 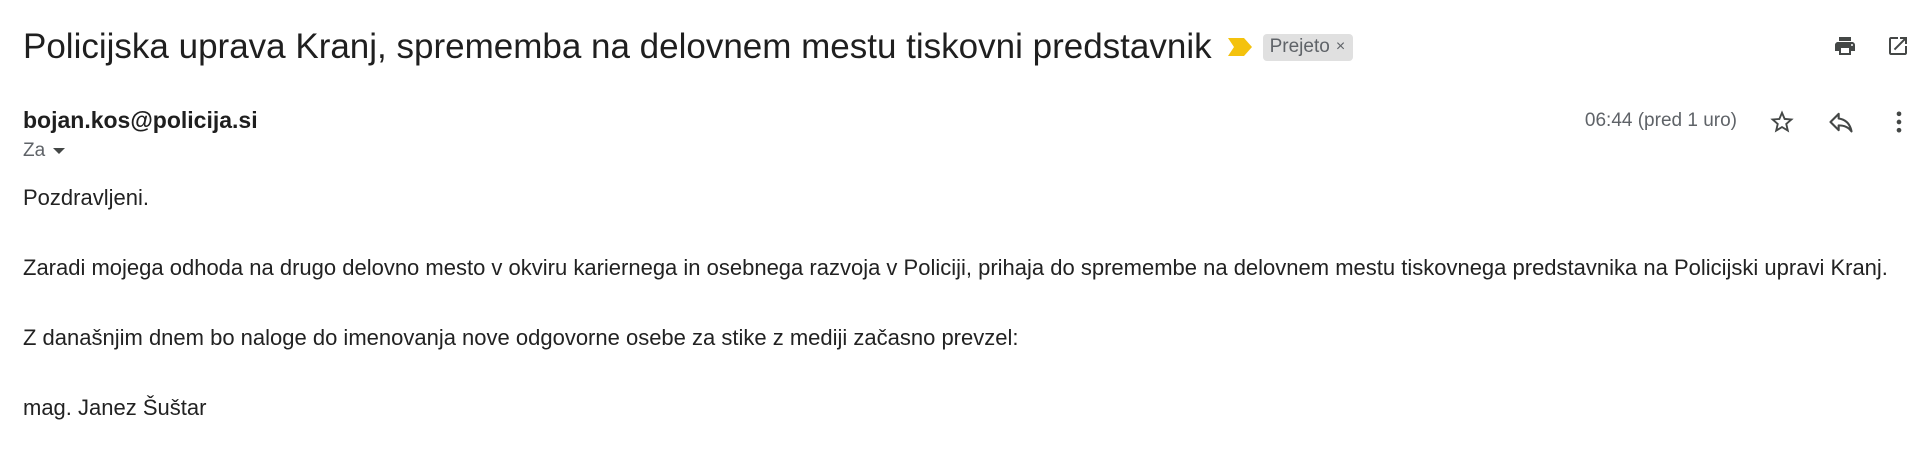 What do you see at coordinates (1660, 120) in the screenshot?
I see `email-timestamp: 06:44 (pred 1 uro)` at bounding box center [1660, 120].